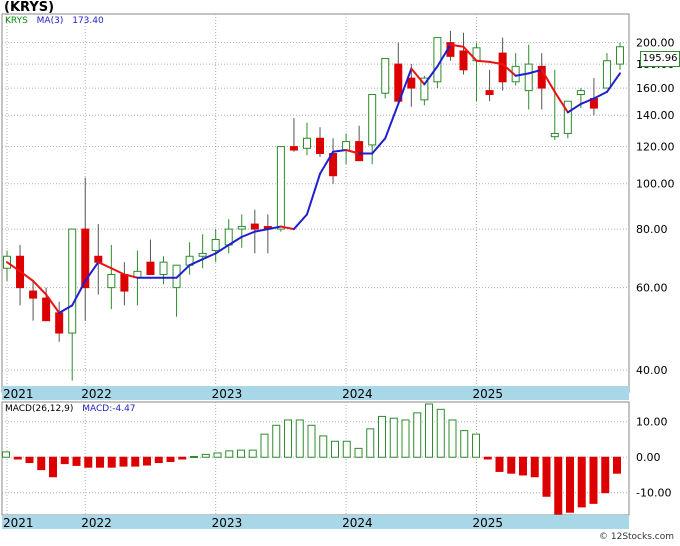  I want to click on price-x-tick-label: 2024, so click(357, 394).